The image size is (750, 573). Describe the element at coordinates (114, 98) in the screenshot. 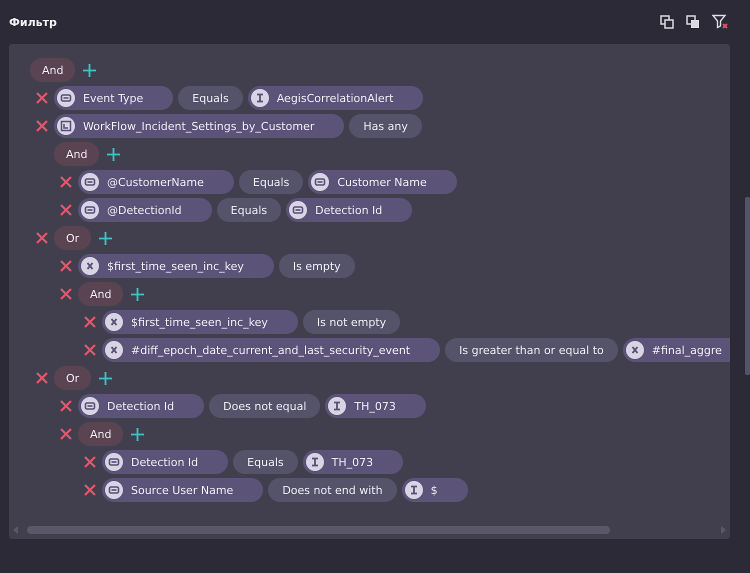

I see `field-selector: Event Type` at that location.